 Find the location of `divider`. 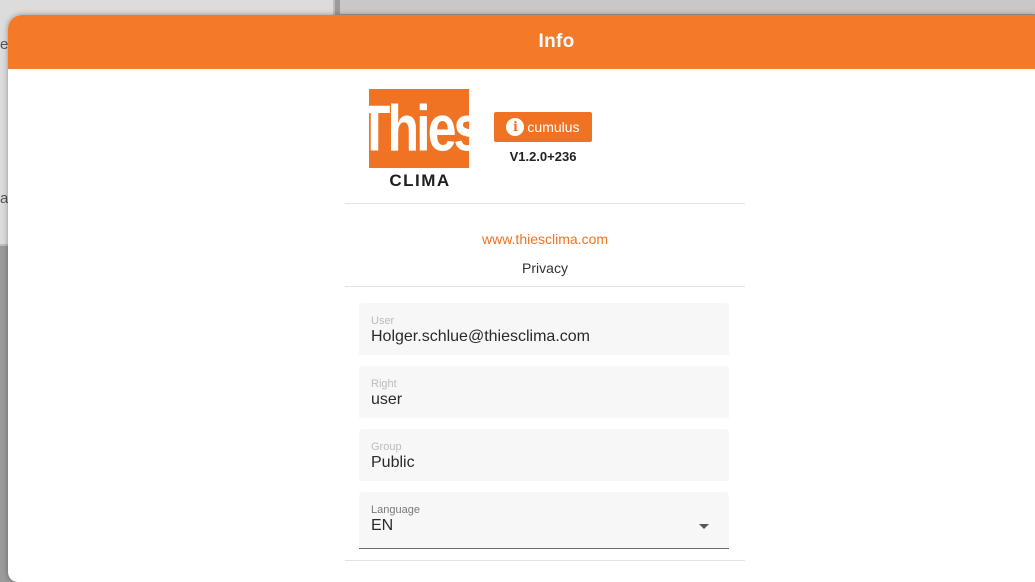

divider is located at coordinates (545, 560).